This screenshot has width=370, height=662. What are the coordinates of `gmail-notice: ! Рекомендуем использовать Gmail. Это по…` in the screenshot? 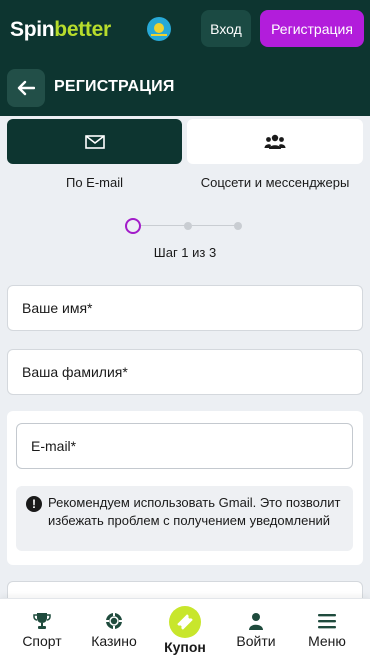 It's located at (184, 518).